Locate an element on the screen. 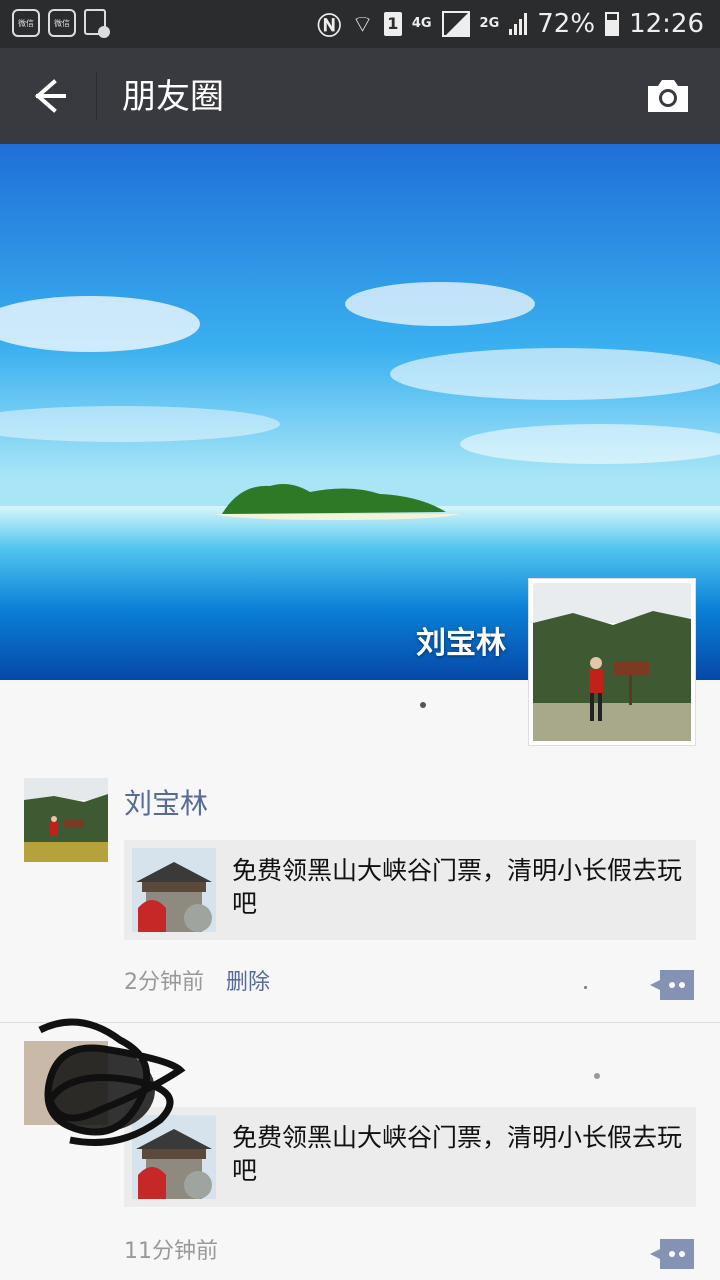  page-title: 朋友圈 is located at coordinates (173, 97).